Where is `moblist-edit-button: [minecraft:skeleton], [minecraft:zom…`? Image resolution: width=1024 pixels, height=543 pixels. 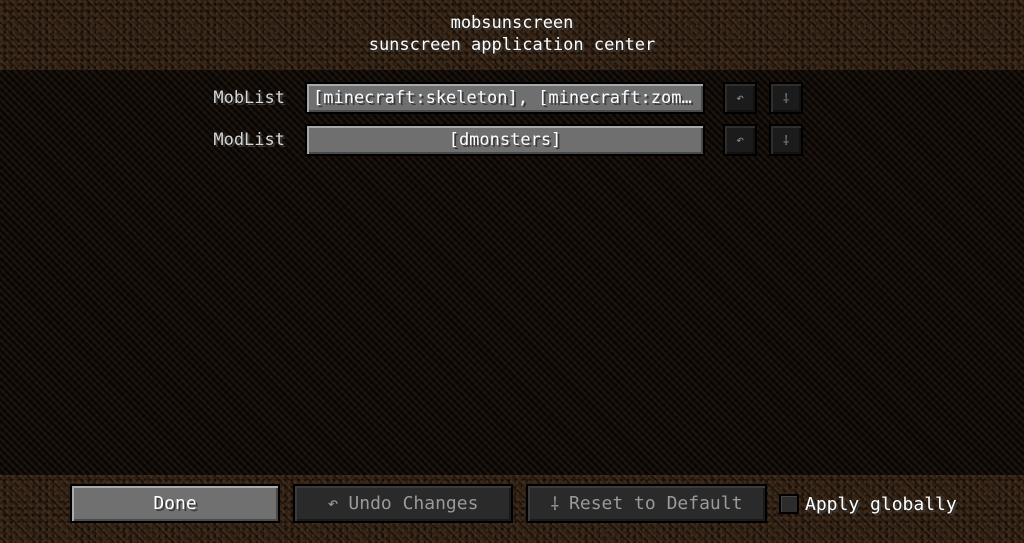
moblist-edit-button: [minecraft:skeleton], [minecraft:zom… is located at coordinates (505, 98).